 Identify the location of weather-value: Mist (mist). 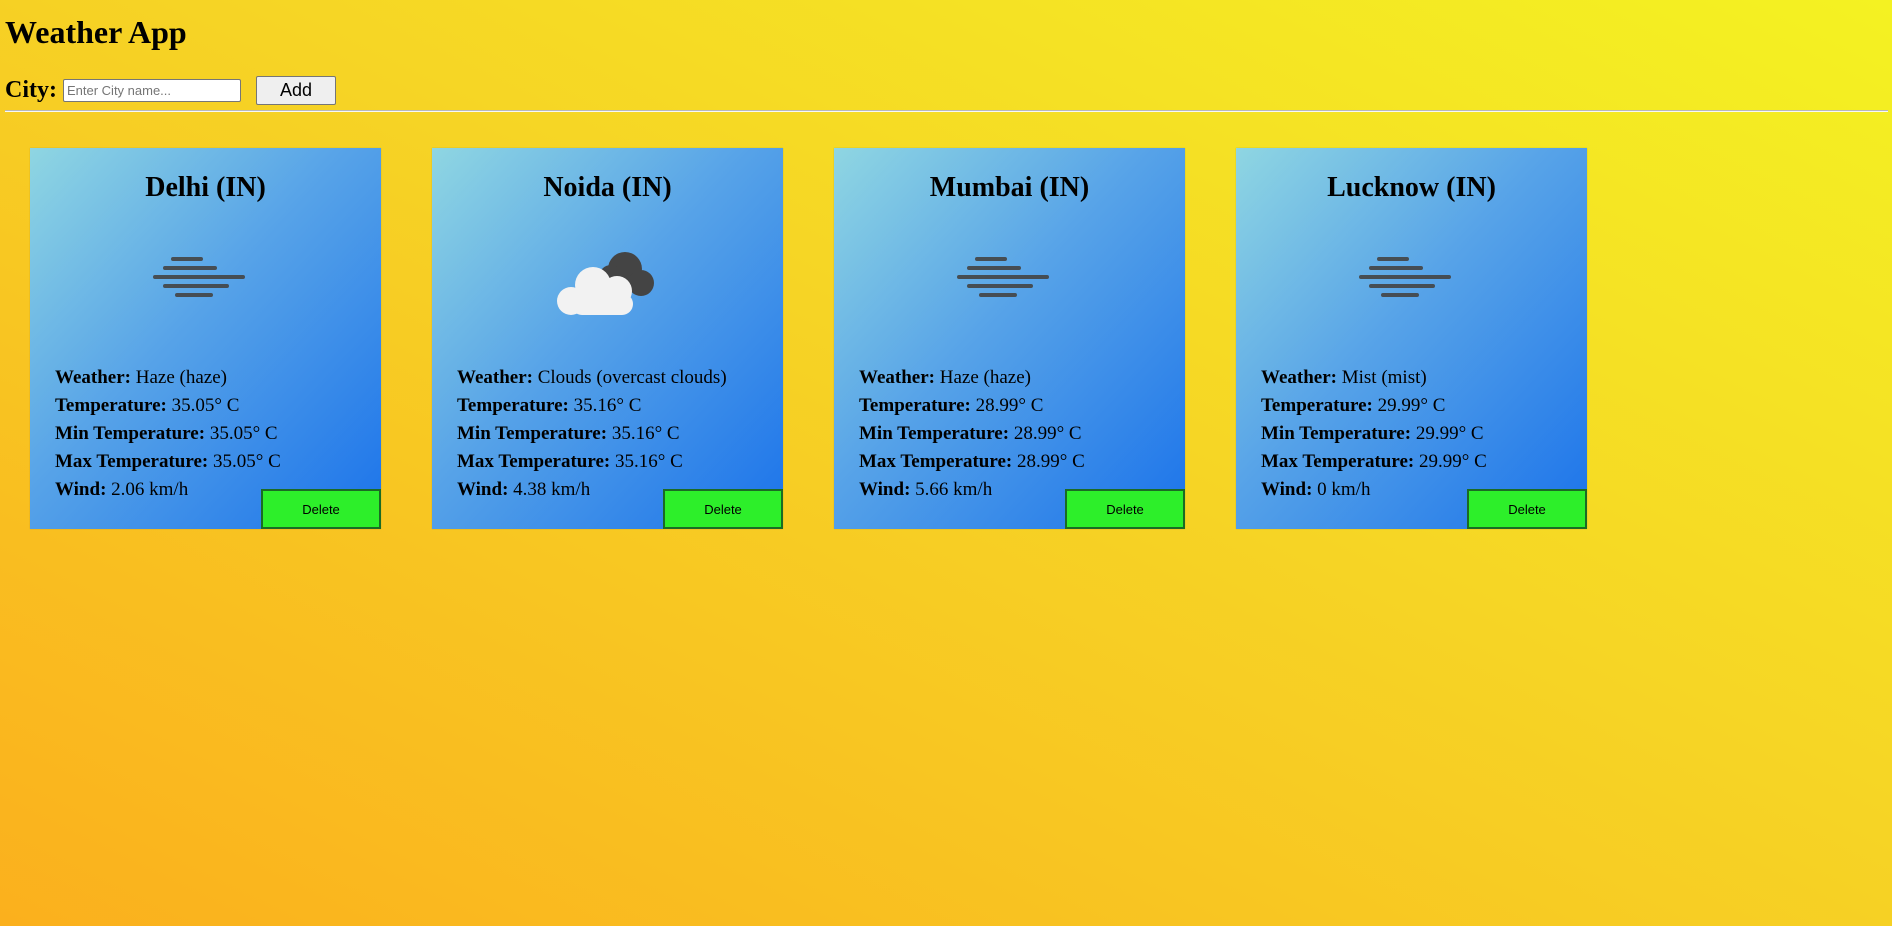
(1384, 377).